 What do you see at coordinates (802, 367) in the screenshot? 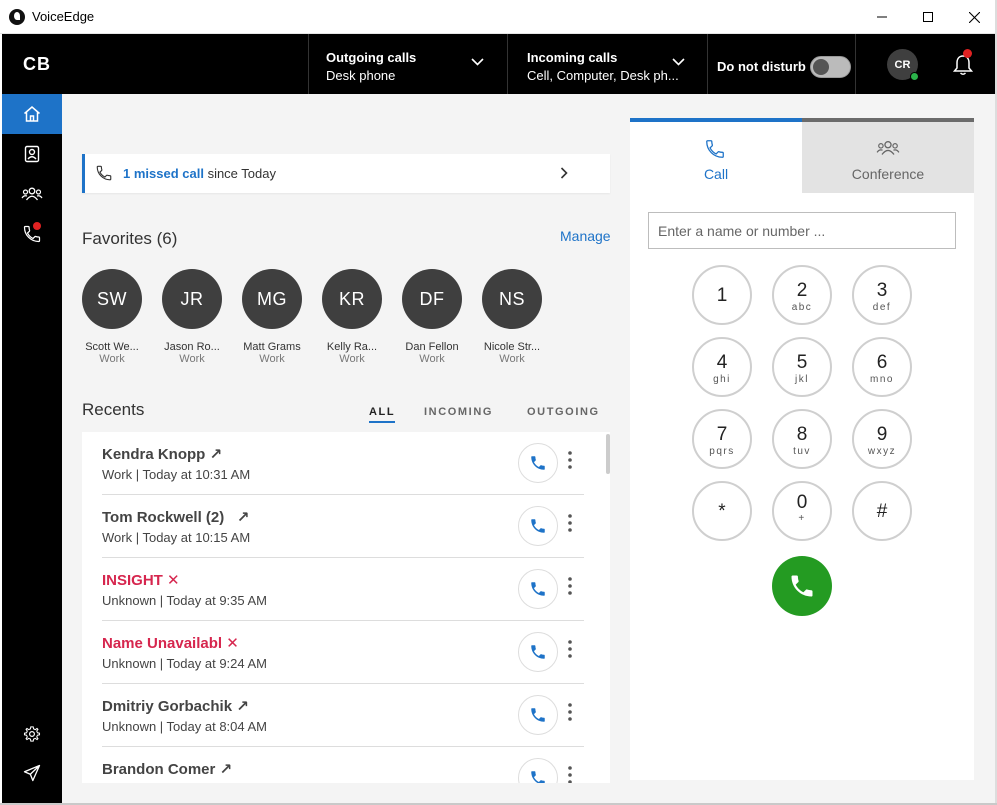
I see `dial-key-5: 5 jkl` at bounding box center [802, 367].